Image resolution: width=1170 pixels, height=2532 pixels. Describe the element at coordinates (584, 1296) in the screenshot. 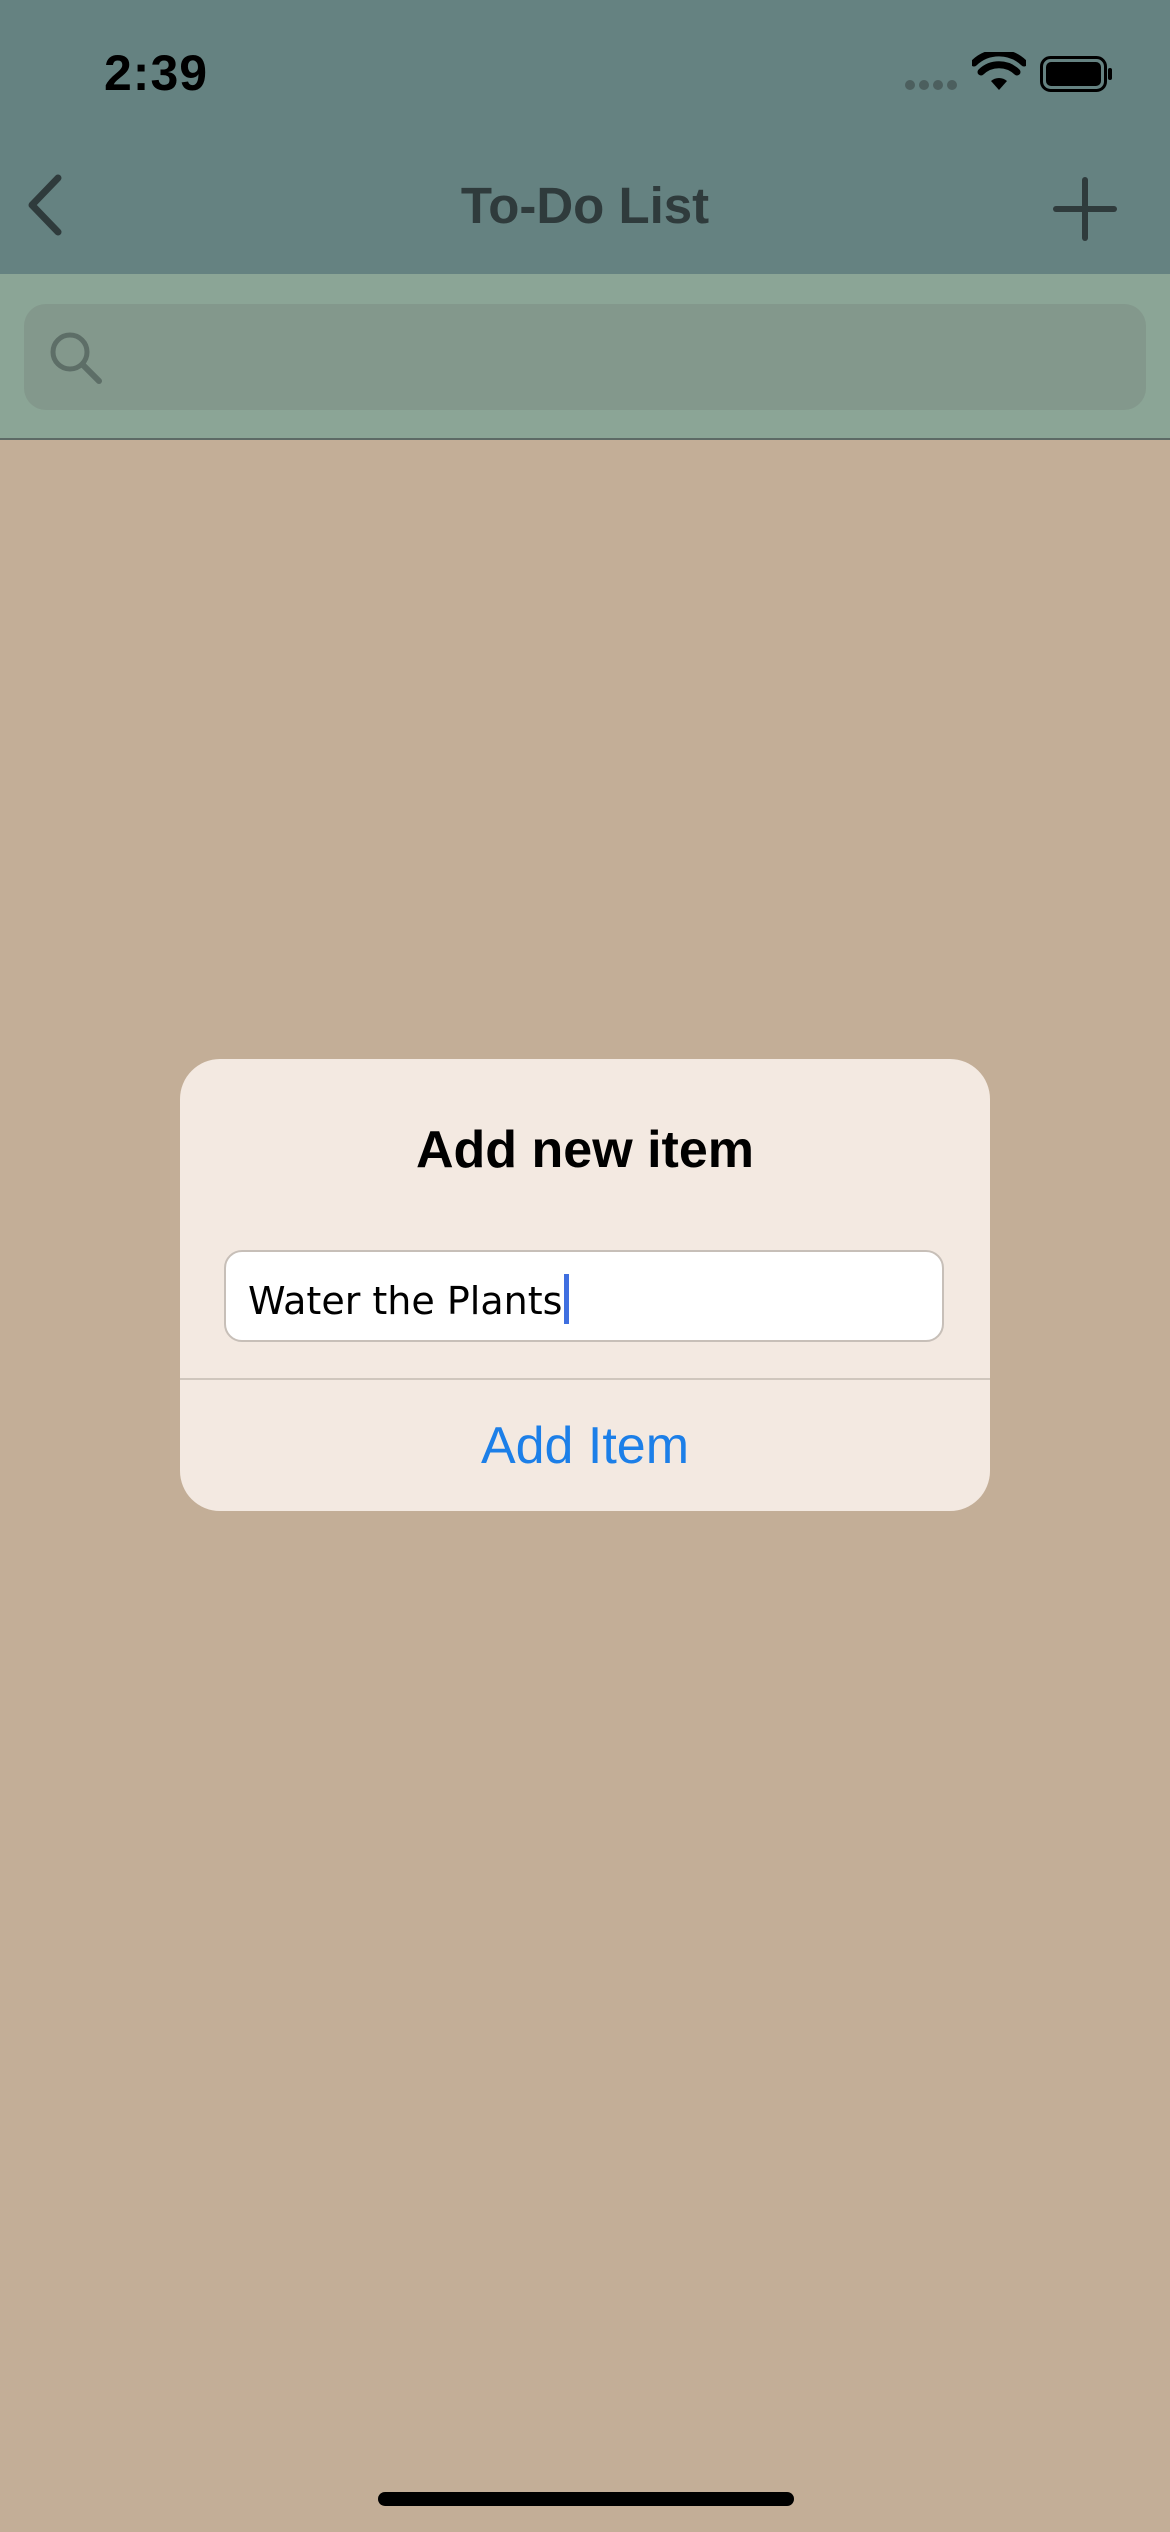

I see `new-item-input: Water the Plants` at that location.